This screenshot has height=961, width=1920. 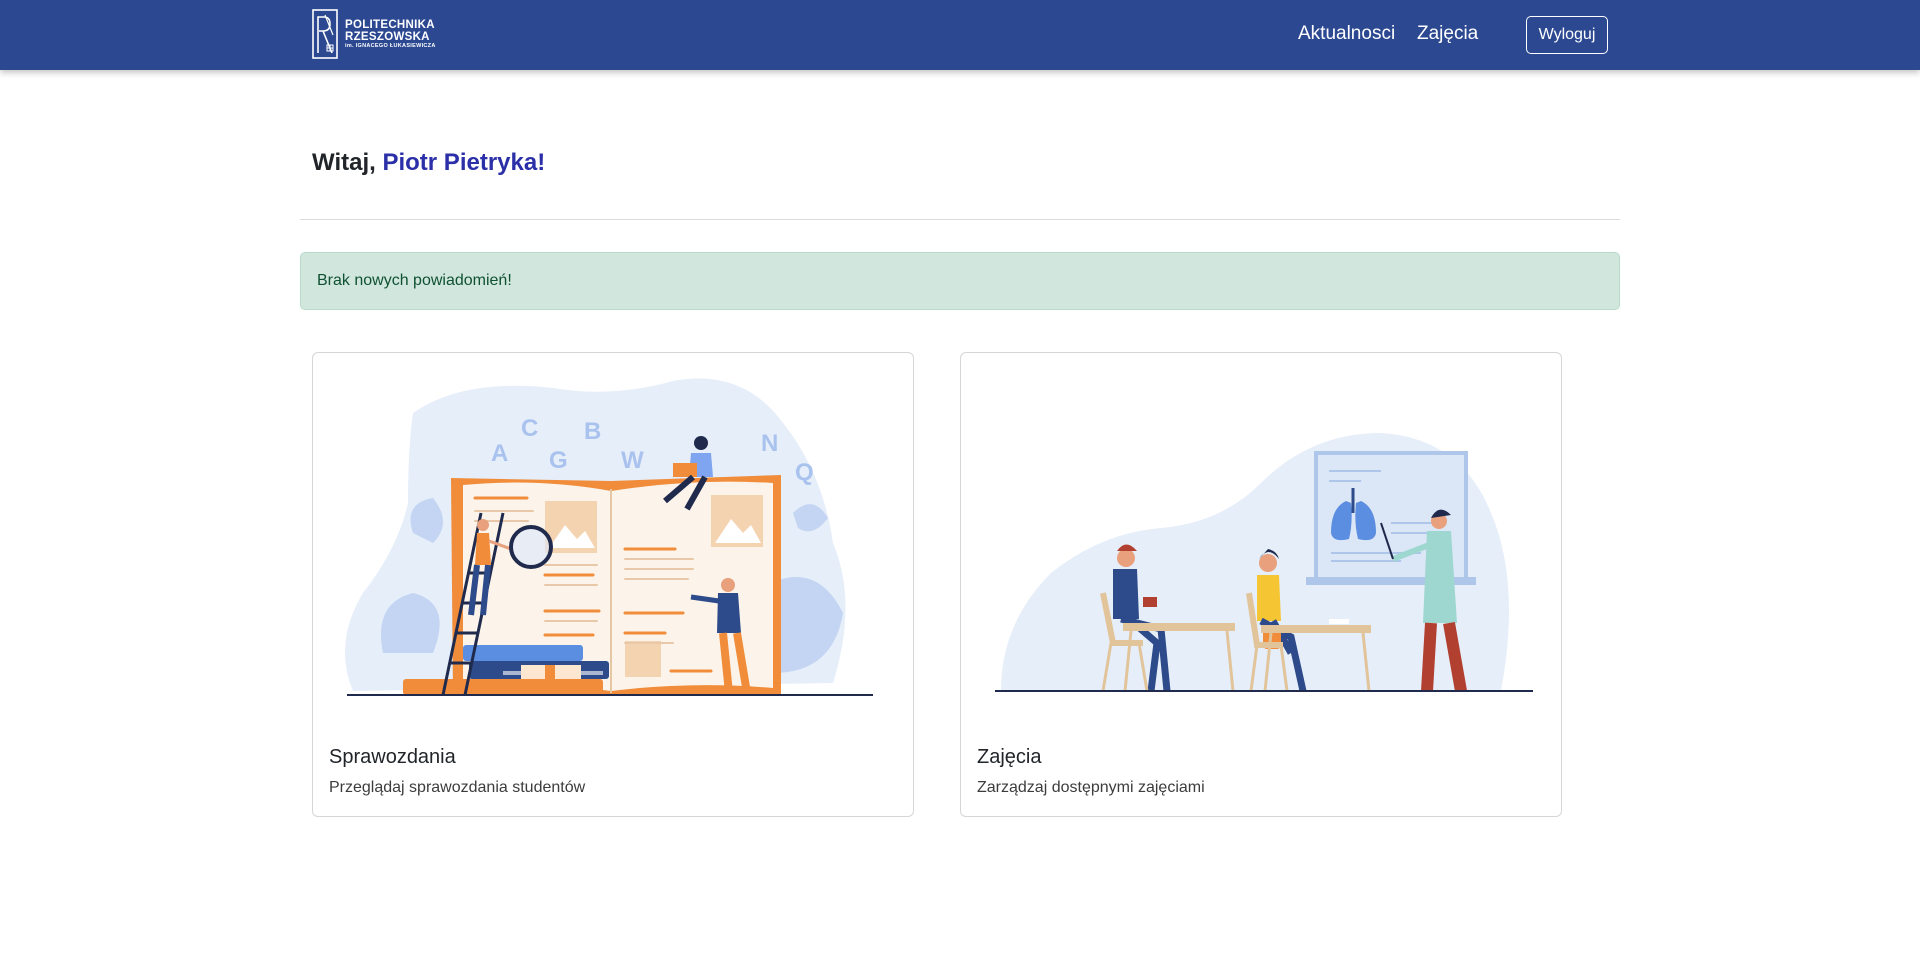 What do you see at coordinates (392, 757) in the screenshot?
I see `reports-card-title: Sprawozdania` at bounding box center [392, 757].